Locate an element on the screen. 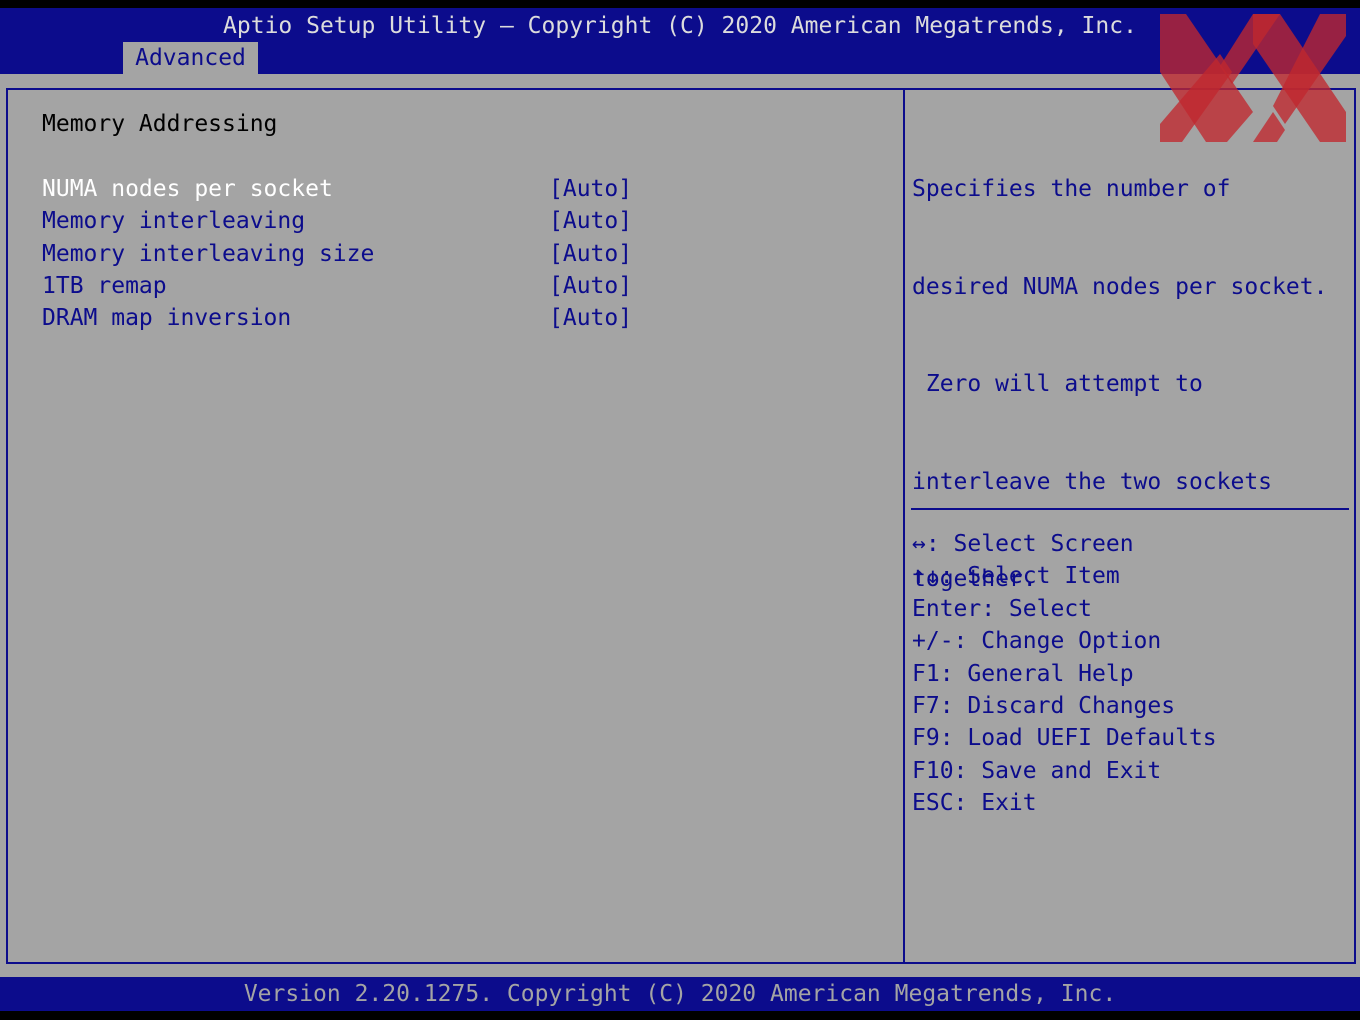 This screenshot has height=1020, width=1360. setting-numa-nodes-per-socket: NUMA nodes per socket [Auto] is located at coordinates (342, 189).